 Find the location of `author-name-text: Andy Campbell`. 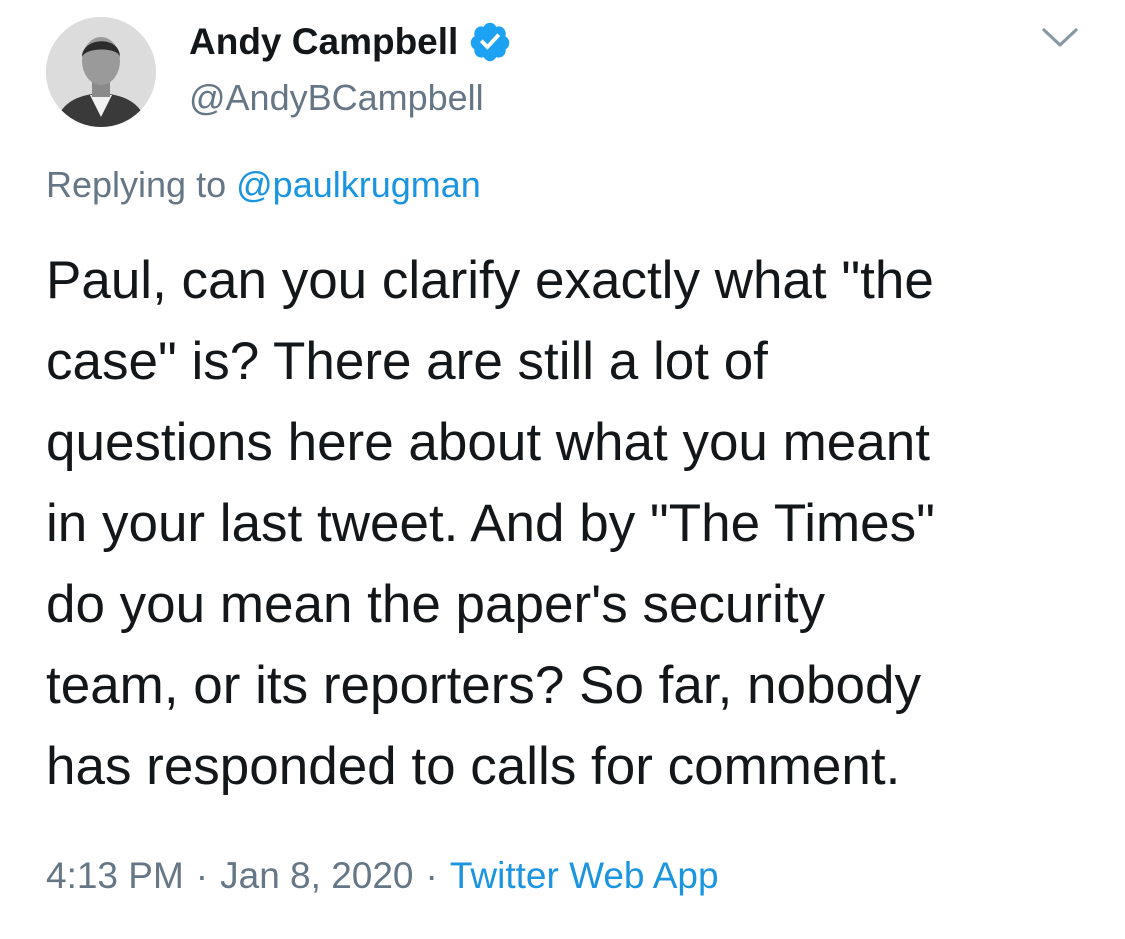

author-name-text: Andy Campbell is located at coordinates (323, 42).